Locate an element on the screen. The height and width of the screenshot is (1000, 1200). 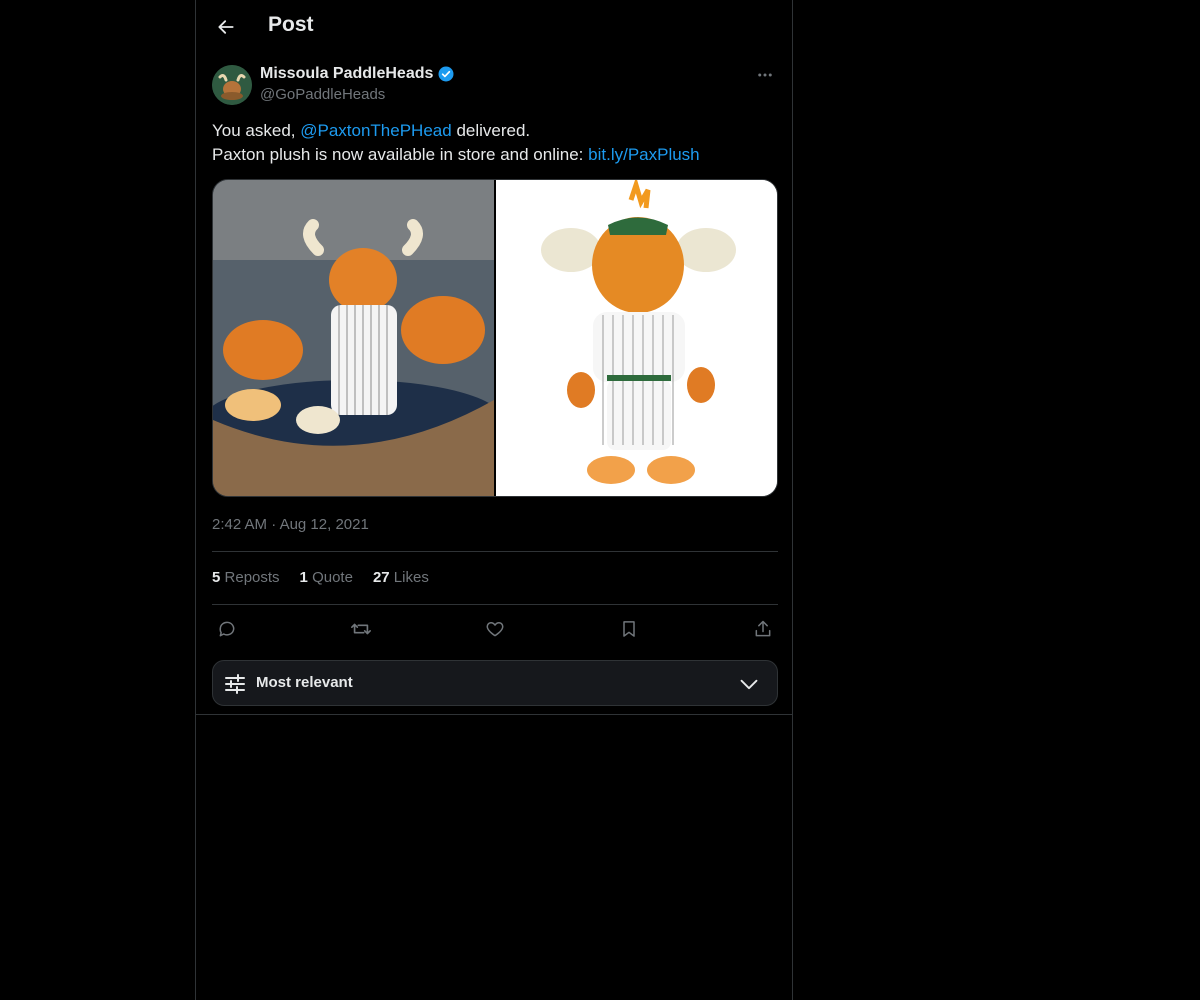
post-text-segment: You asked, is located at coordinates (254, 130).